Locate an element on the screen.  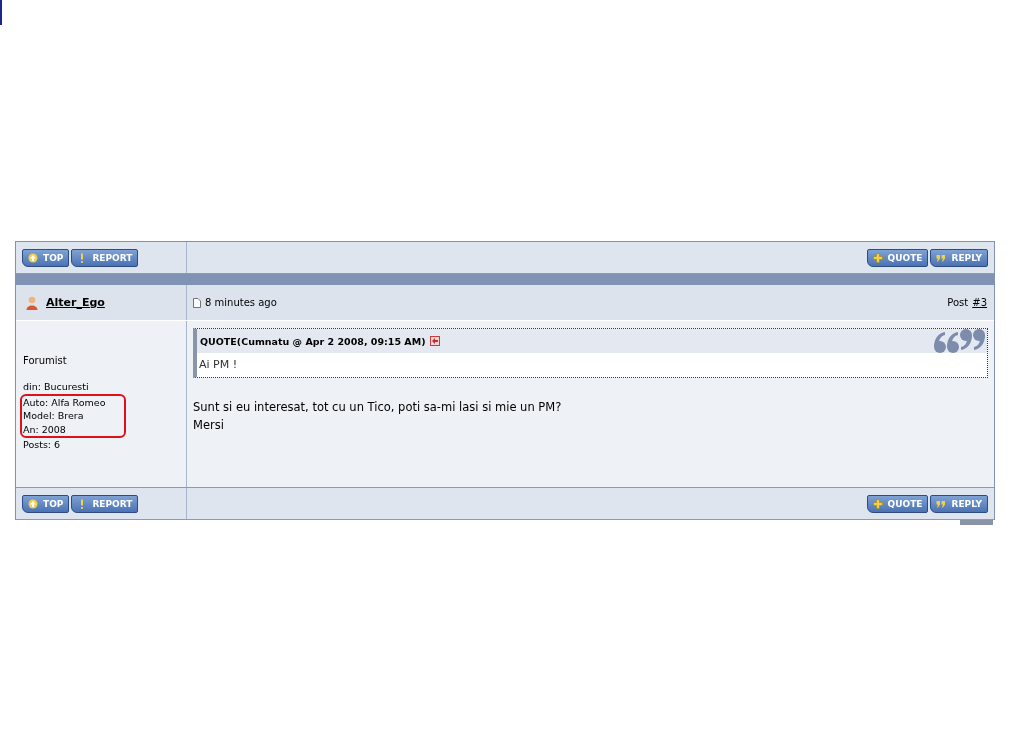
post-number-link: #3 is located at coordinates (979, 302).